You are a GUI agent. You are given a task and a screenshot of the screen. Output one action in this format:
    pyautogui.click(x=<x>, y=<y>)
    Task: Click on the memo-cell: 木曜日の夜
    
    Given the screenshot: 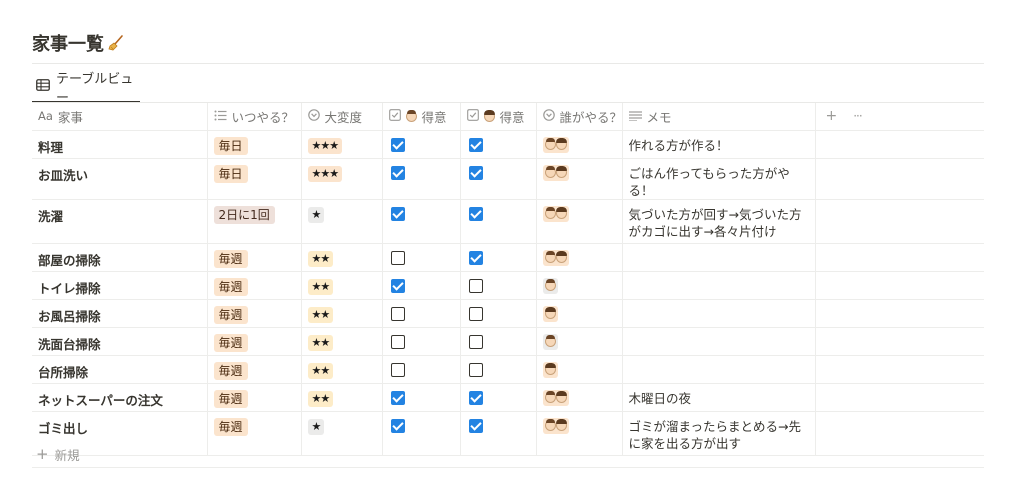 What is the action you would take?
    pyautogui.click(x=719, y=397)
    